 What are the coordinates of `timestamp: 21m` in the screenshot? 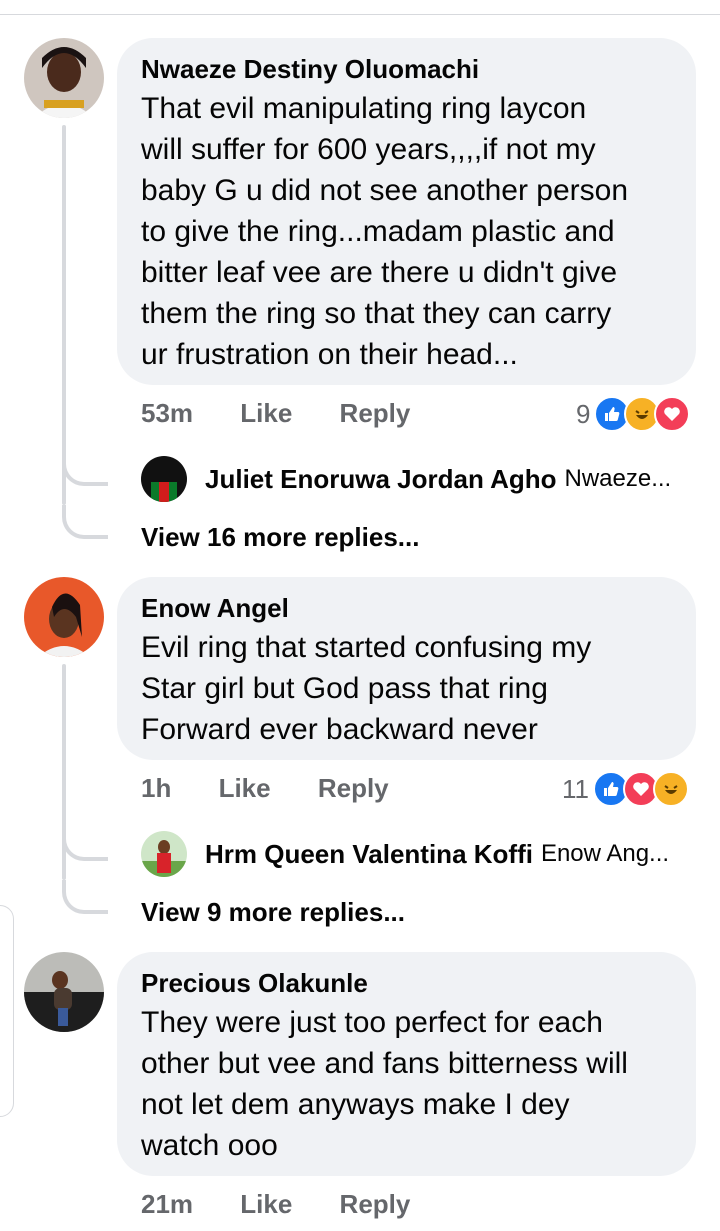 It's located at (167, 1204).